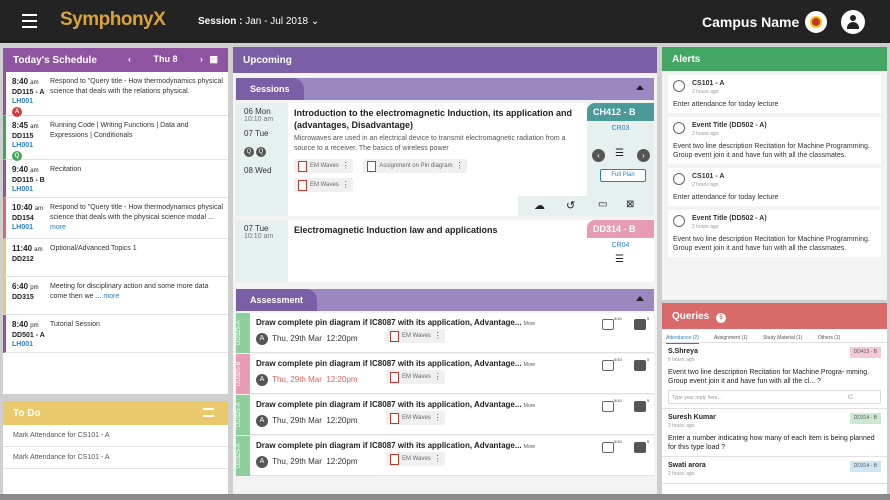 Image resolution: width=890 pixels, height=500 pixels. Describe the element at coordinates (829, 338) in the screenshot. I see `tab-others: Others (1)` at that location.